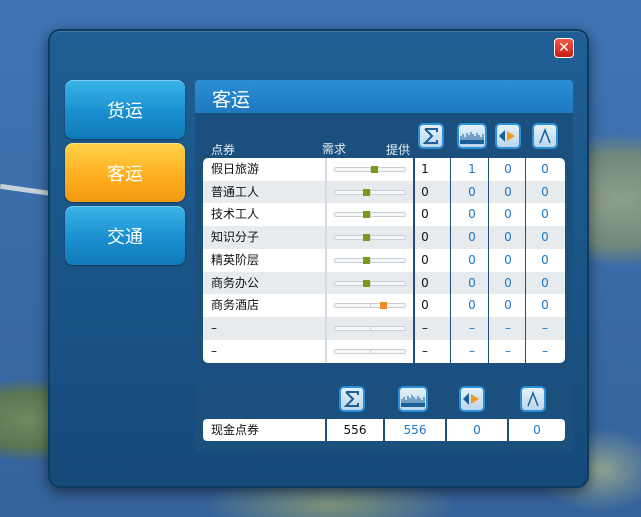 Image resolution: width=641 pixels, height=517 pixels. Describe the element at coordinates (537, 430) in the screenshot. I see `summary-value-3: 0` at that location.